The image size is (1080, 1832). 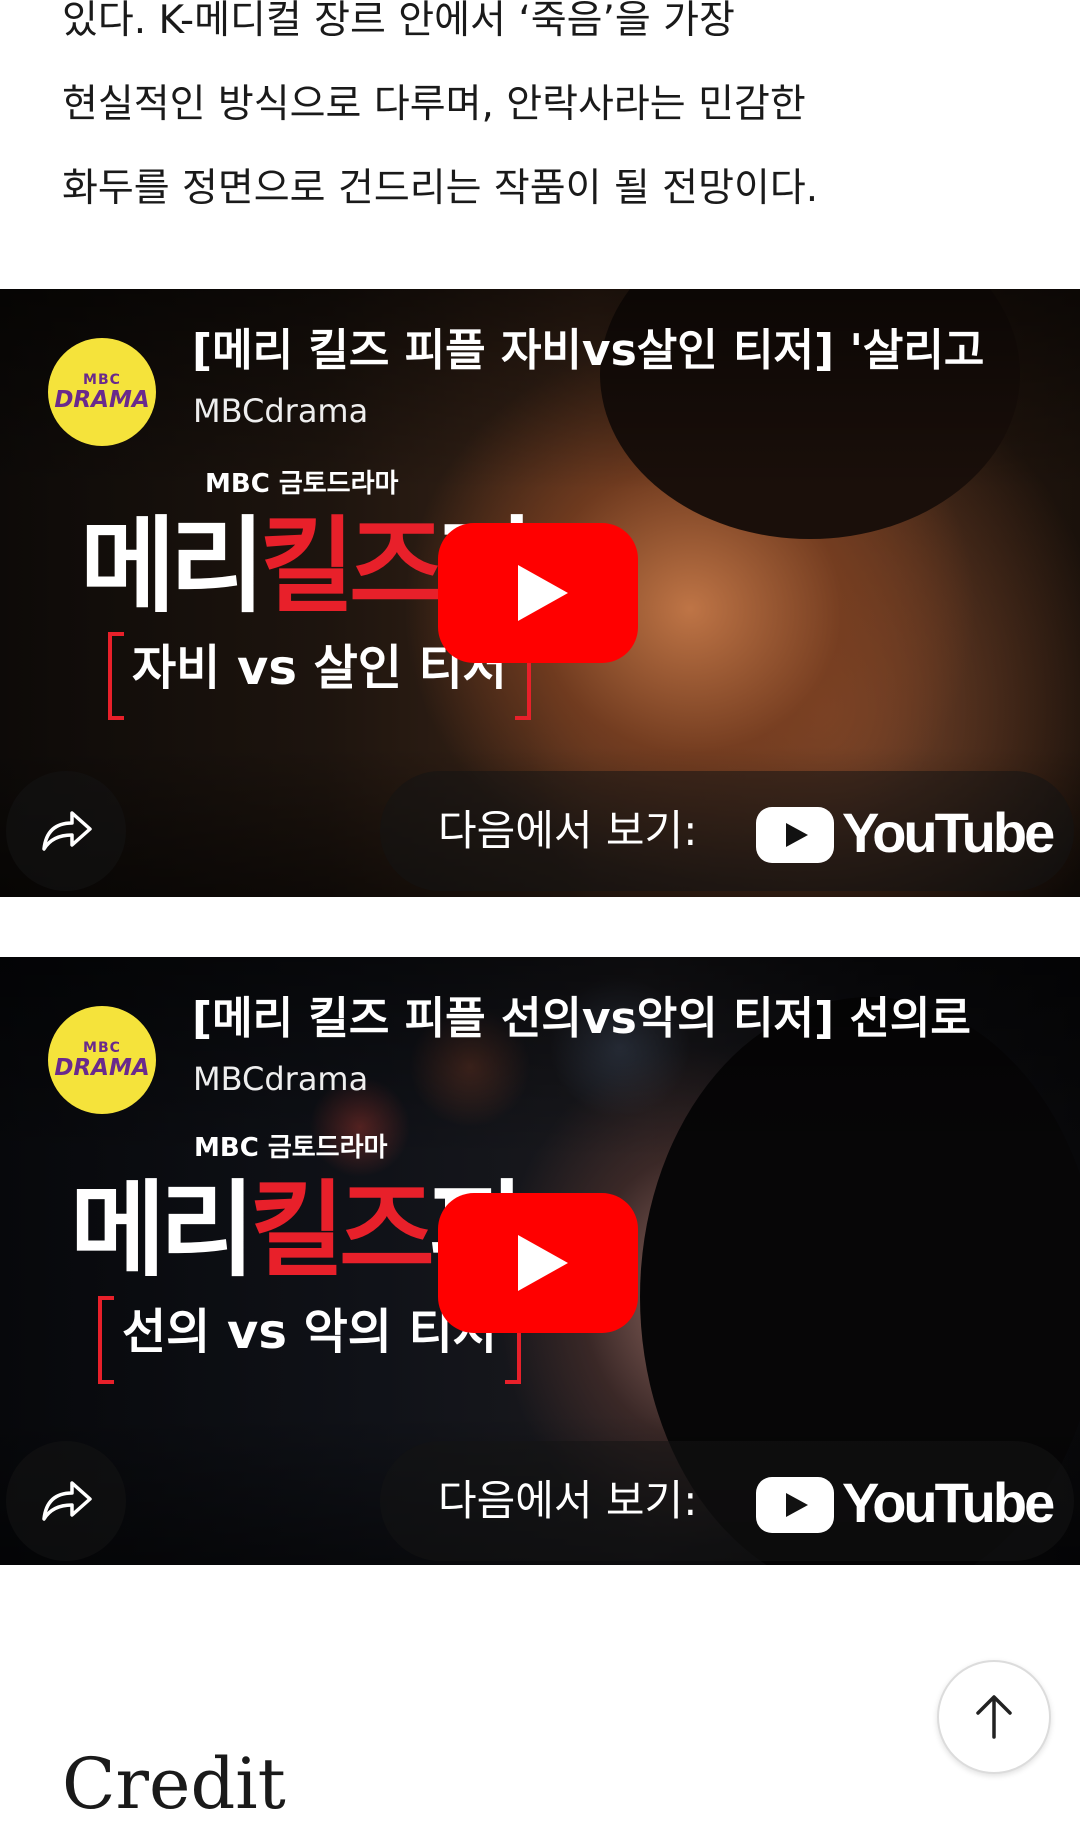 What do you see at coordinates (398, 21) in the screenshot?
I see `article-paragraph-line: 있다. K-메디컬 장르 안에서 ‘죽음’을 가장` at bounding box center [398, 21].